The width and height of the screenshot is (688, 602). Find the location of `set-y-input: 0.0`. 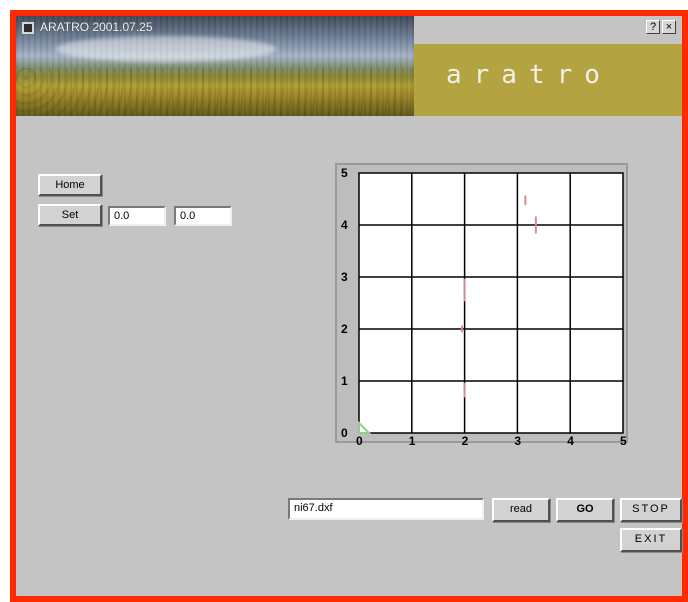

set-y-input: 0.0 is located at coordinates (203, 216).